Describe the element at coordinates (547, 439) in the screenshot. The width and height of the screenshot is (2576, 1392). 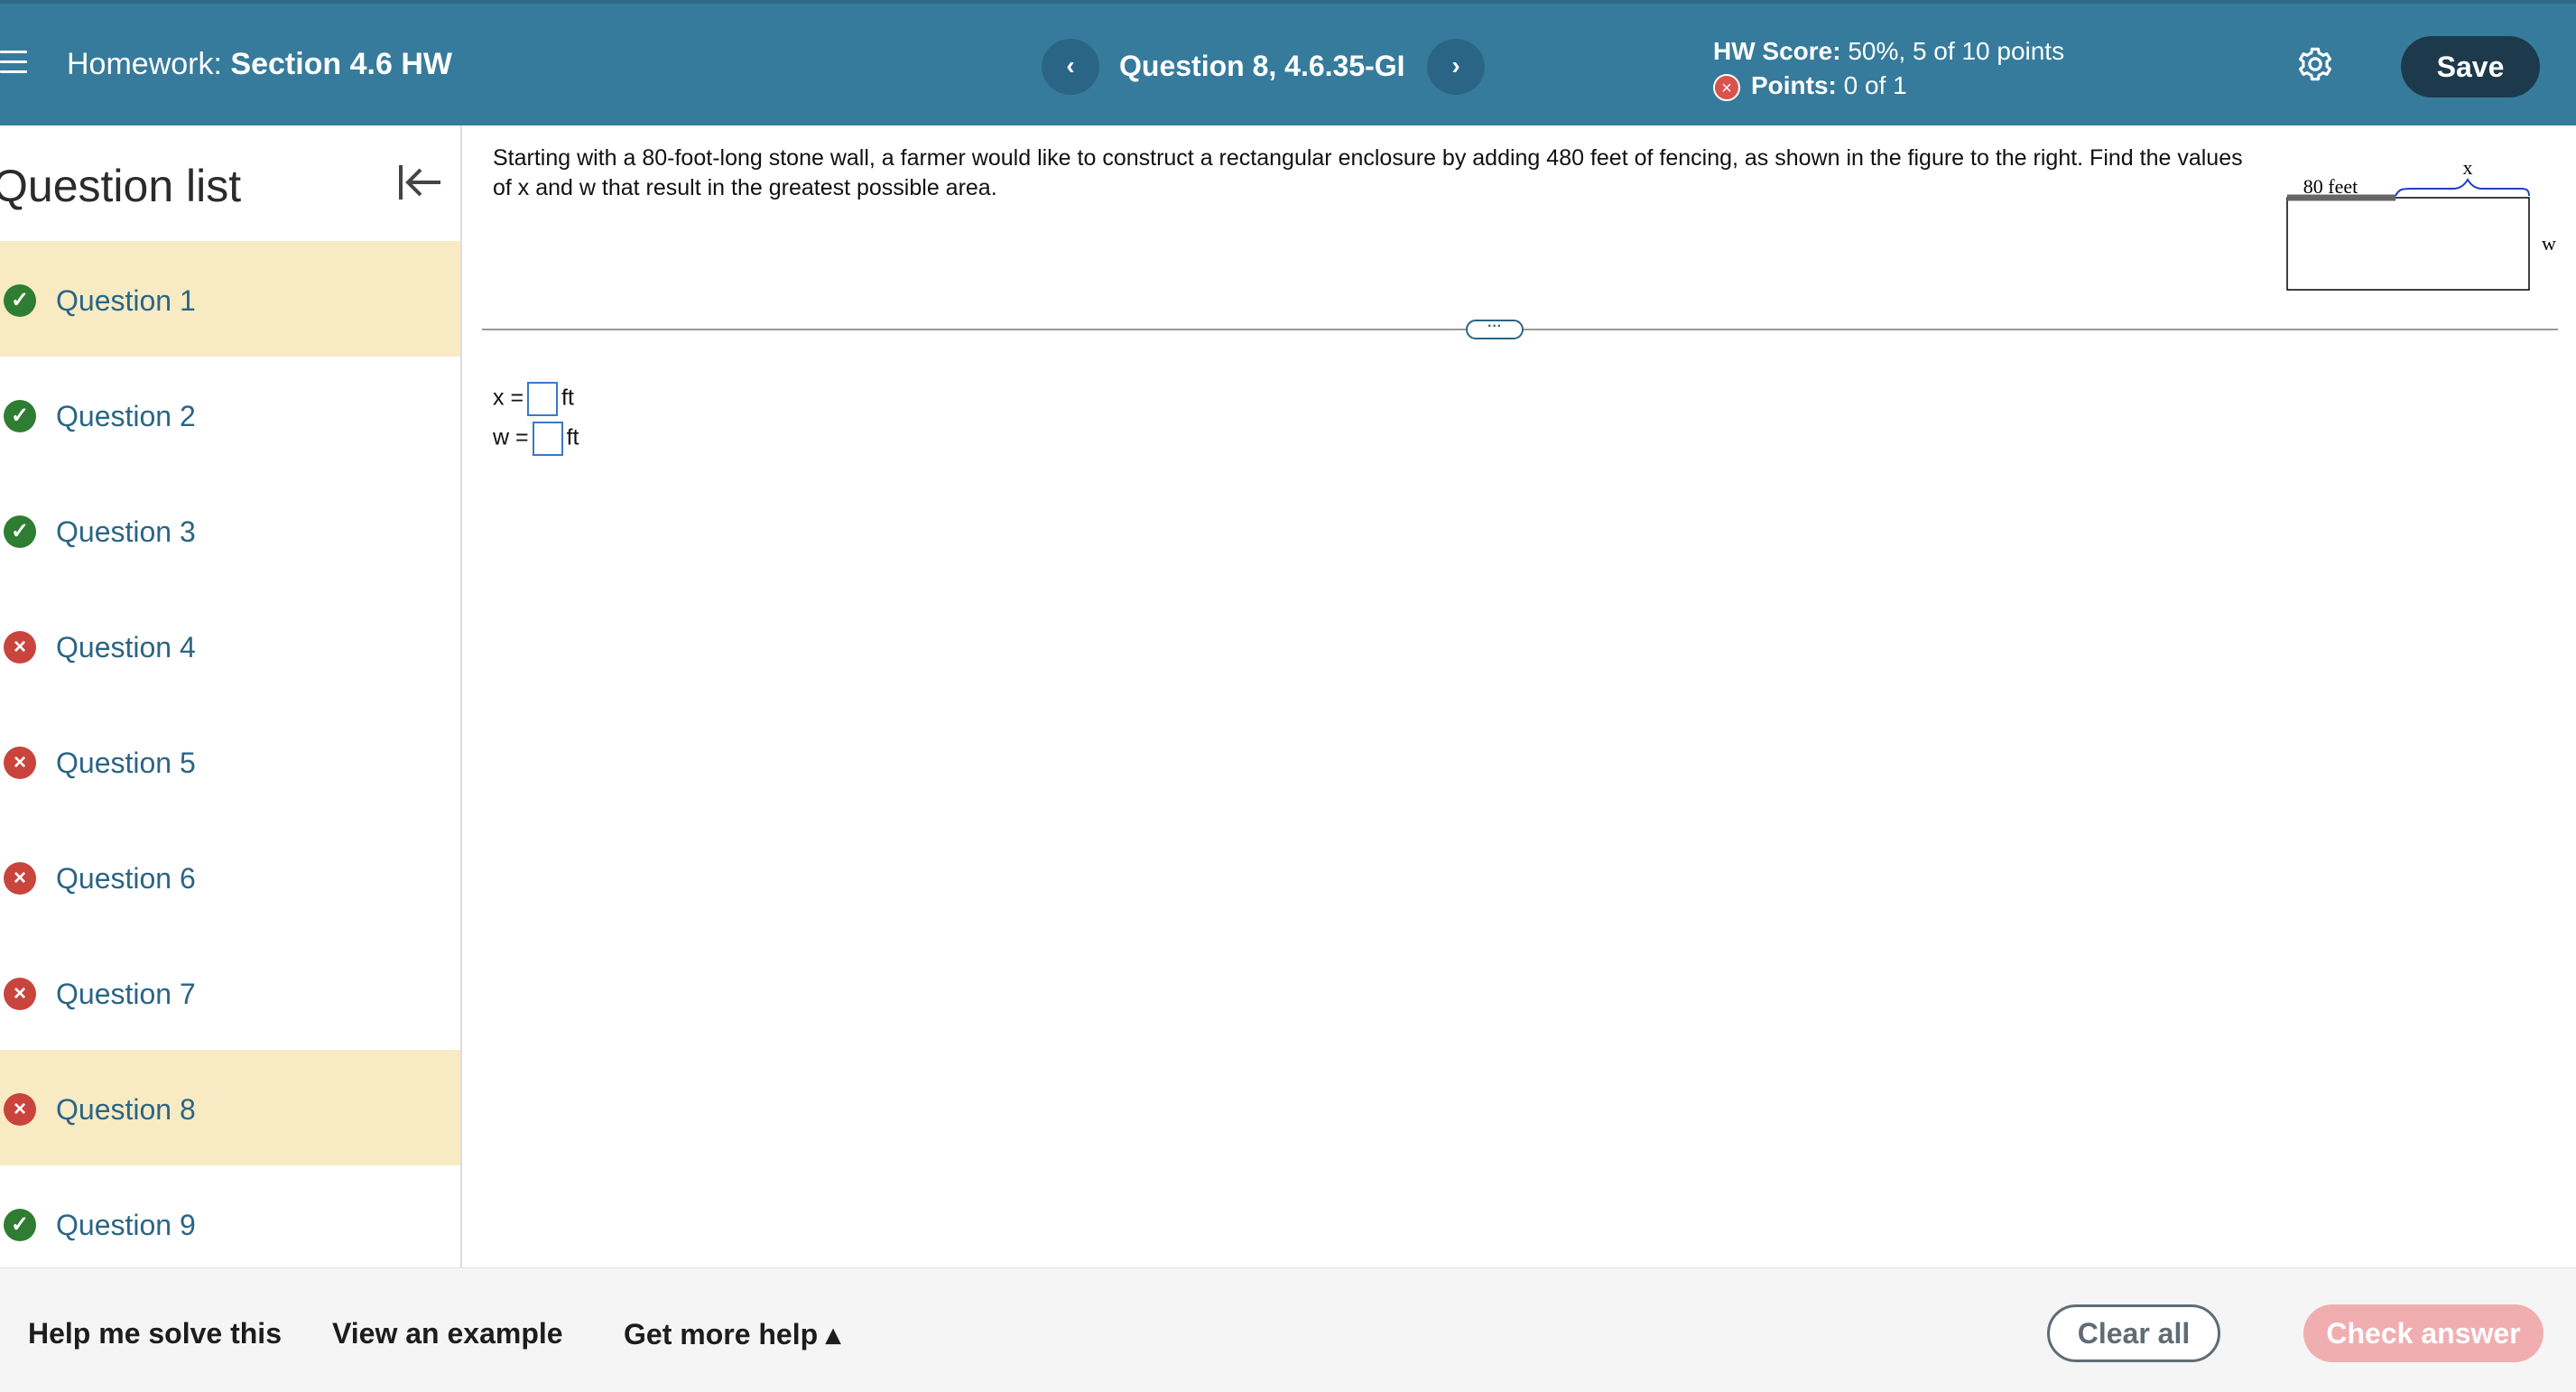
I see `w-answer-input` at that location.